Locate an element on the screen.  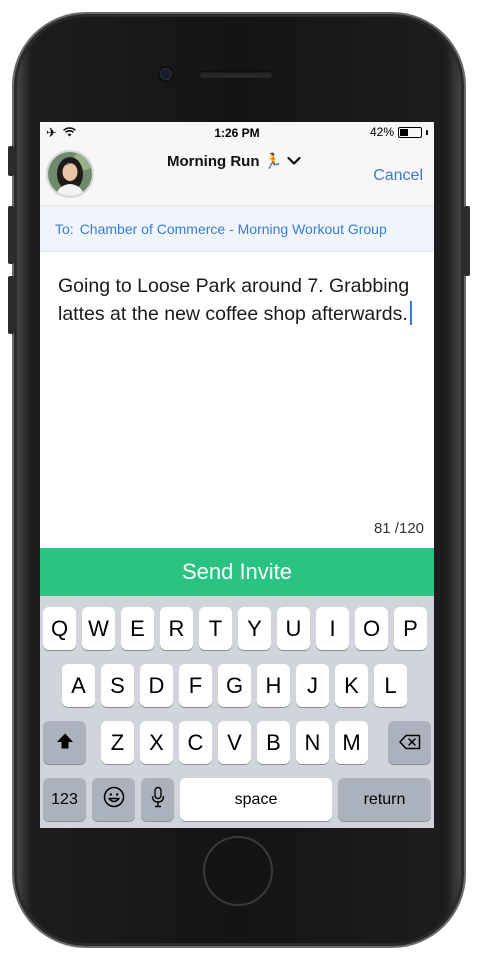
key-e: E is located at coordinates (137, 628).